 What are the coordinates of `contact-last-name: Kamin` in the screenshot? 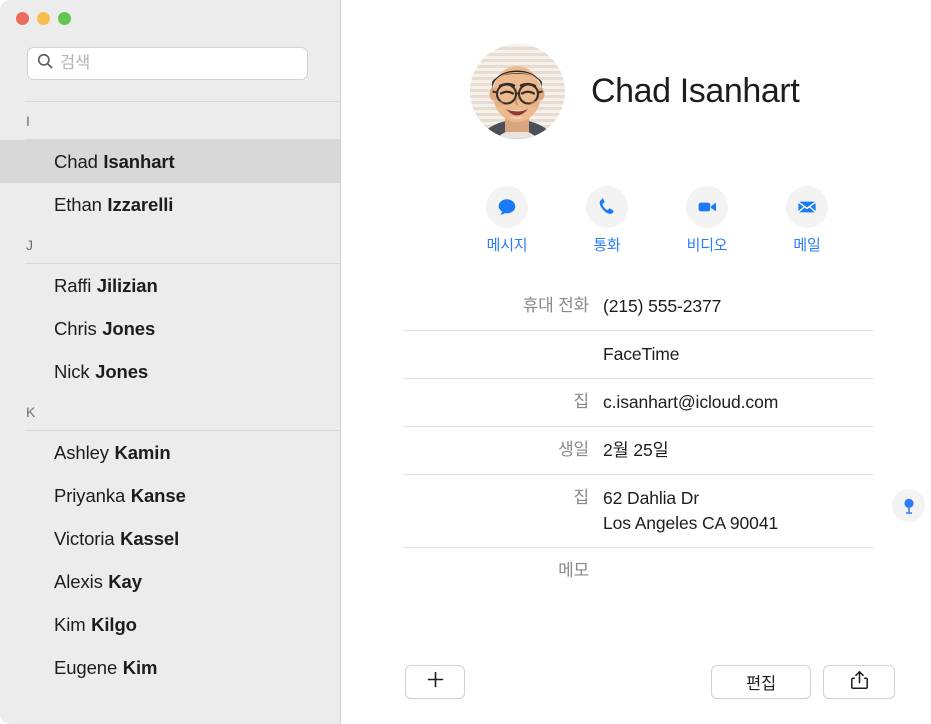 It's located at (142, 452).